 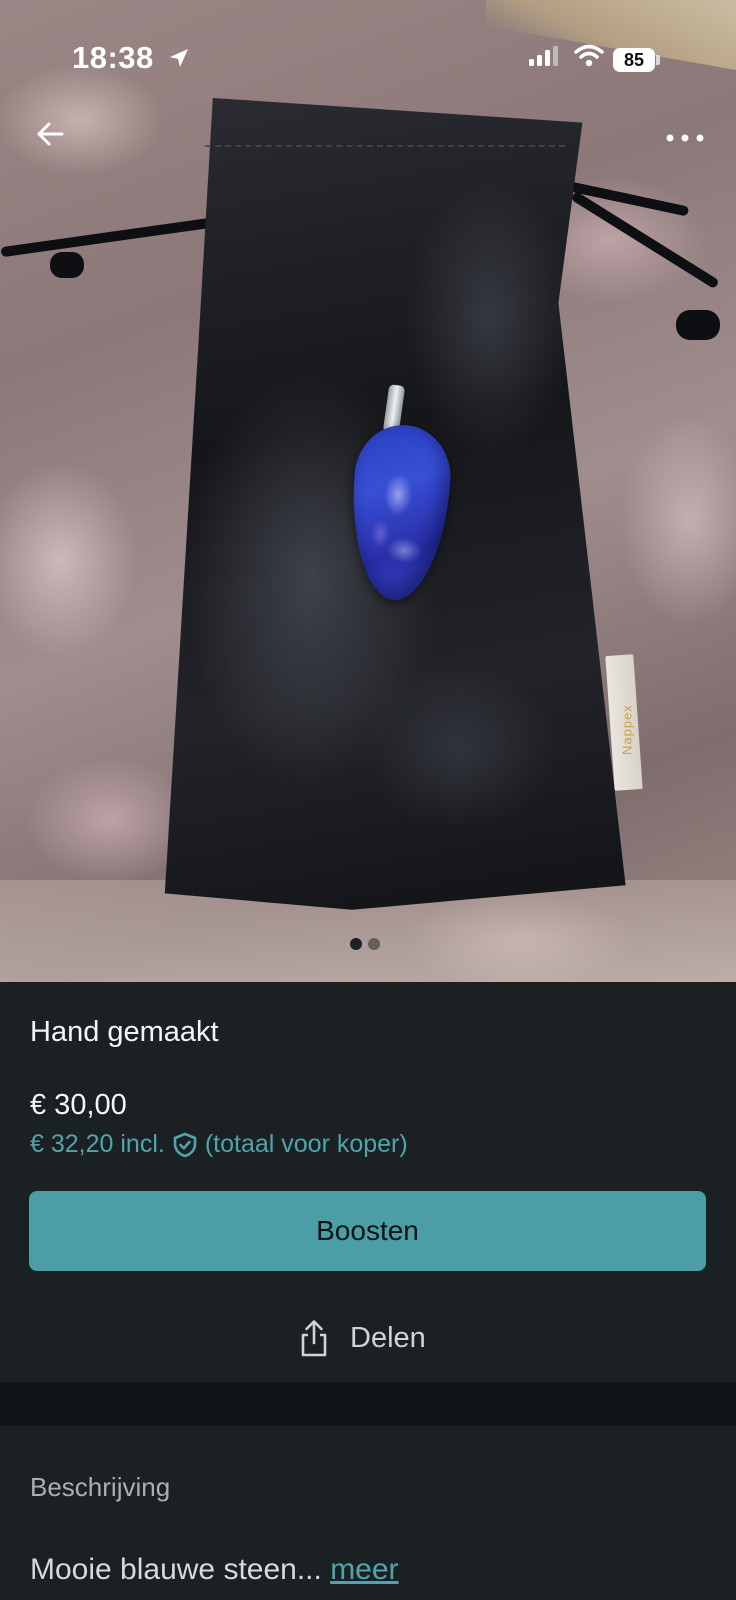 I want to click on buyer-total-price: € 32,20 incl. (totaal voor koper), so click(x=219, y=1144).